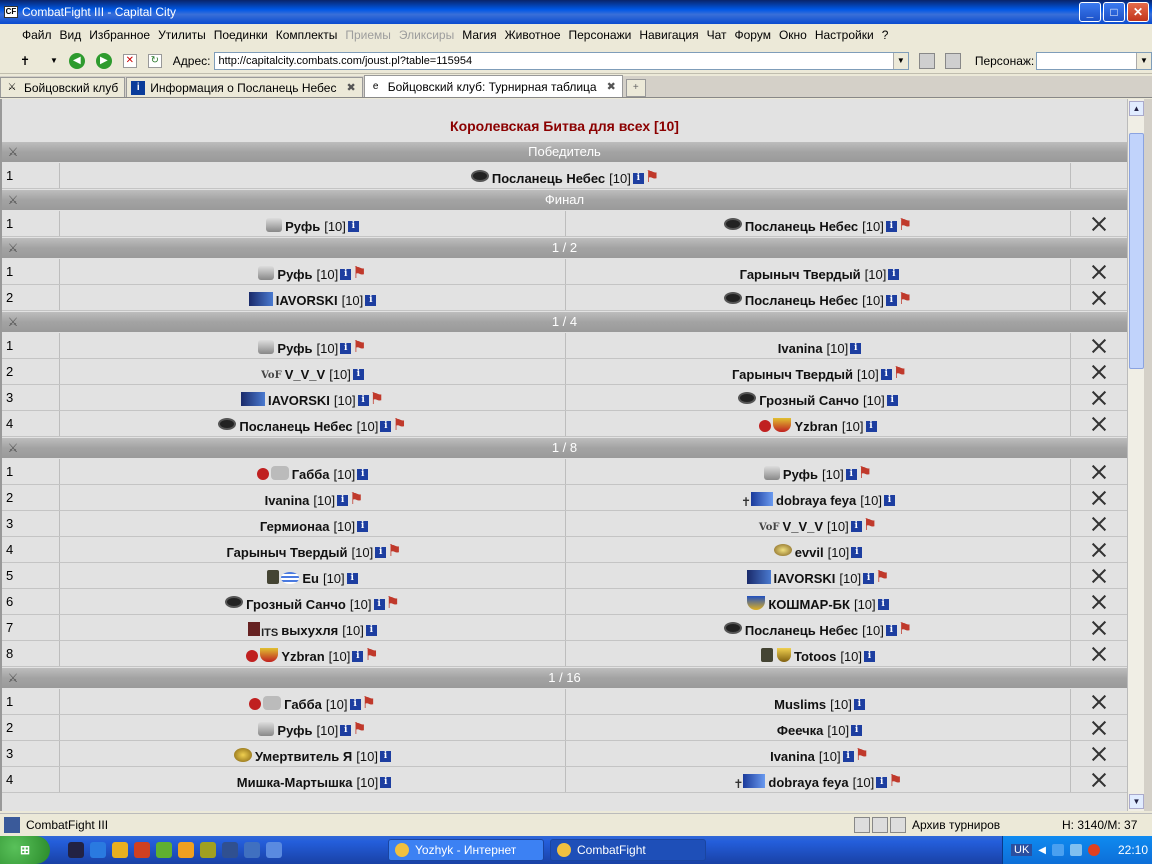 This screenshot has height=864, width=1152. I want to click on clock-icon, so click(862, 824).